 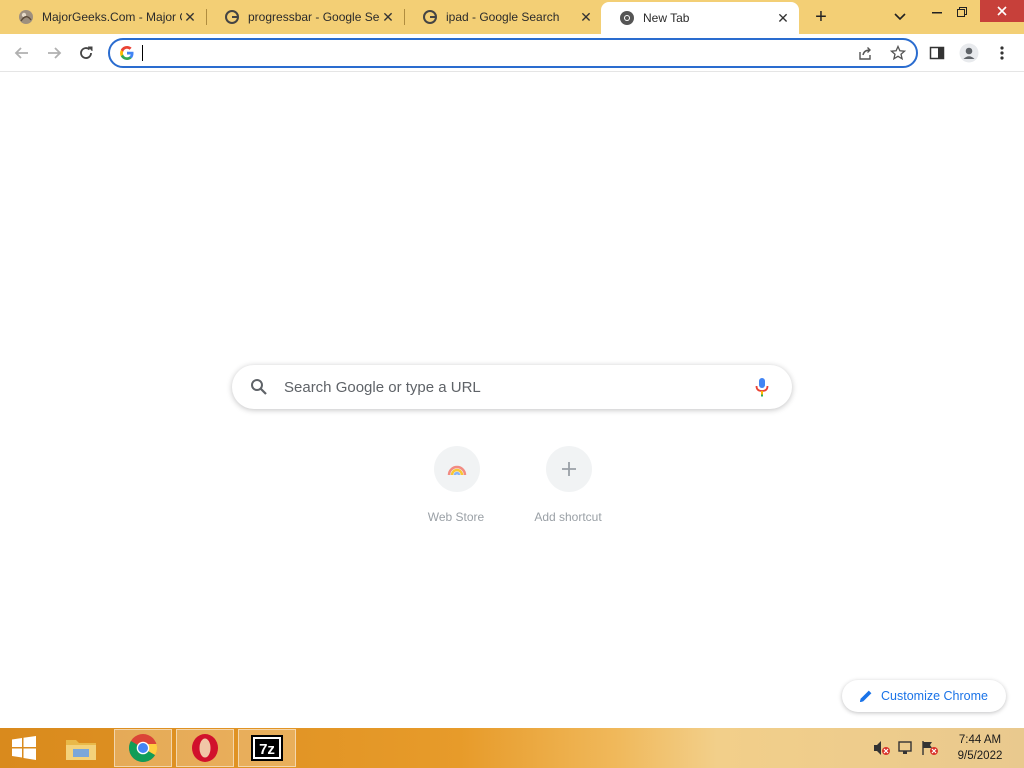 I want to click on tab-search-chevron-icon, so click(x=900, y=17).